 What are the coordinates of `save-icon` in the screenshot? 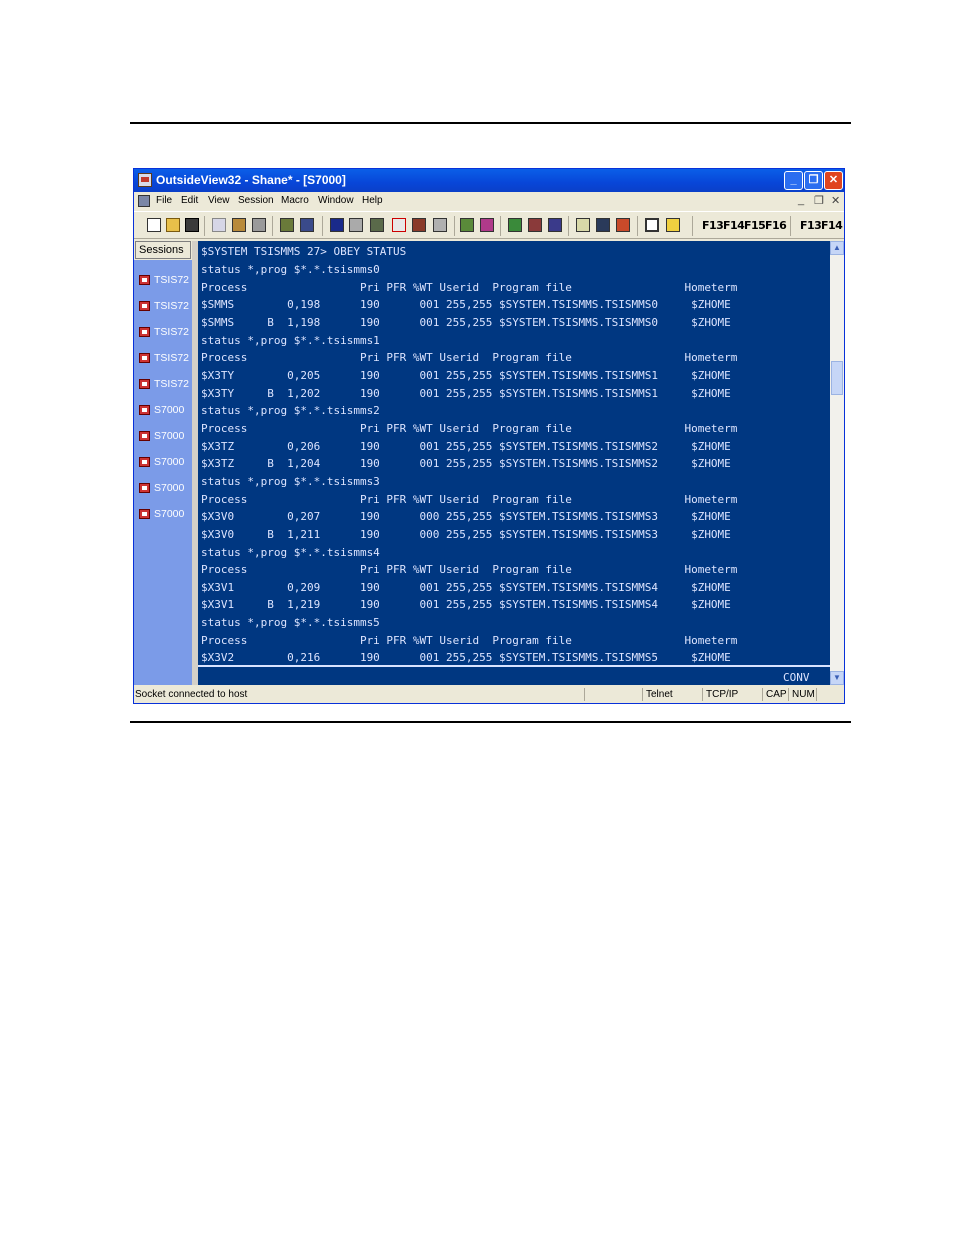 It's located at (192, 225).